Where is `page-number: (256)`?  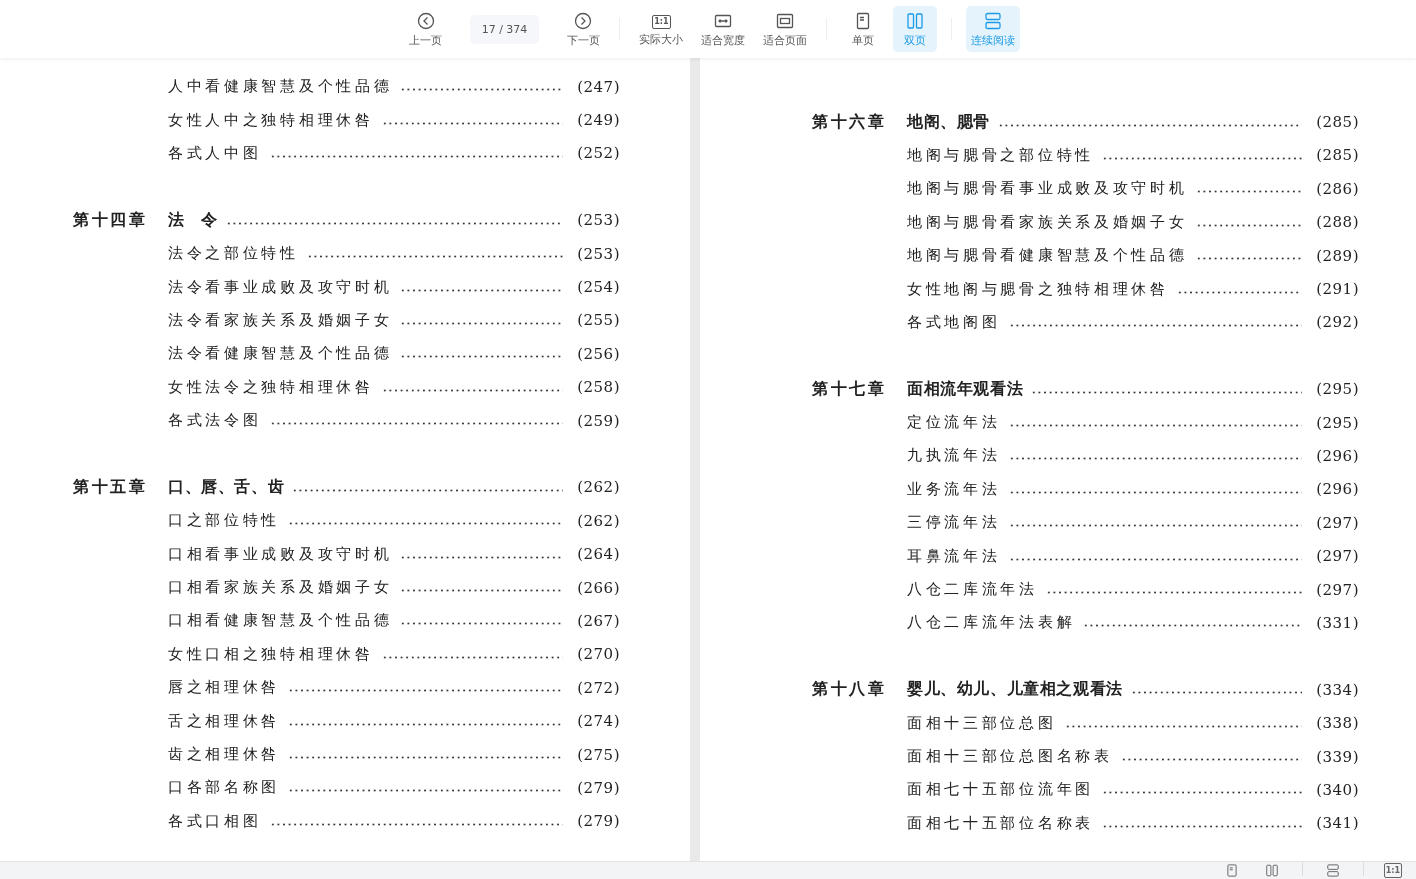
page-number: (256) is located at coordinates (598, 353).